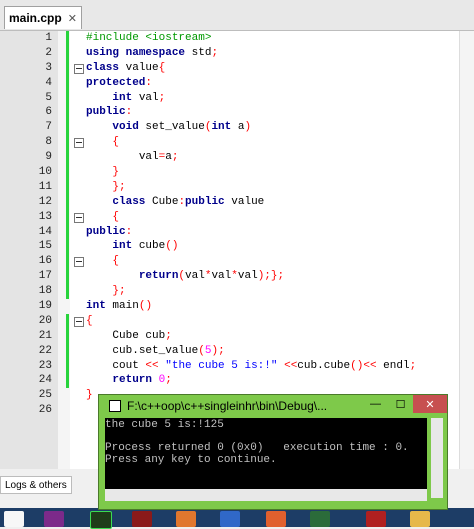 This screenshot has width=474, height=529. I want to click on line-number: 19, so click(45, 306).